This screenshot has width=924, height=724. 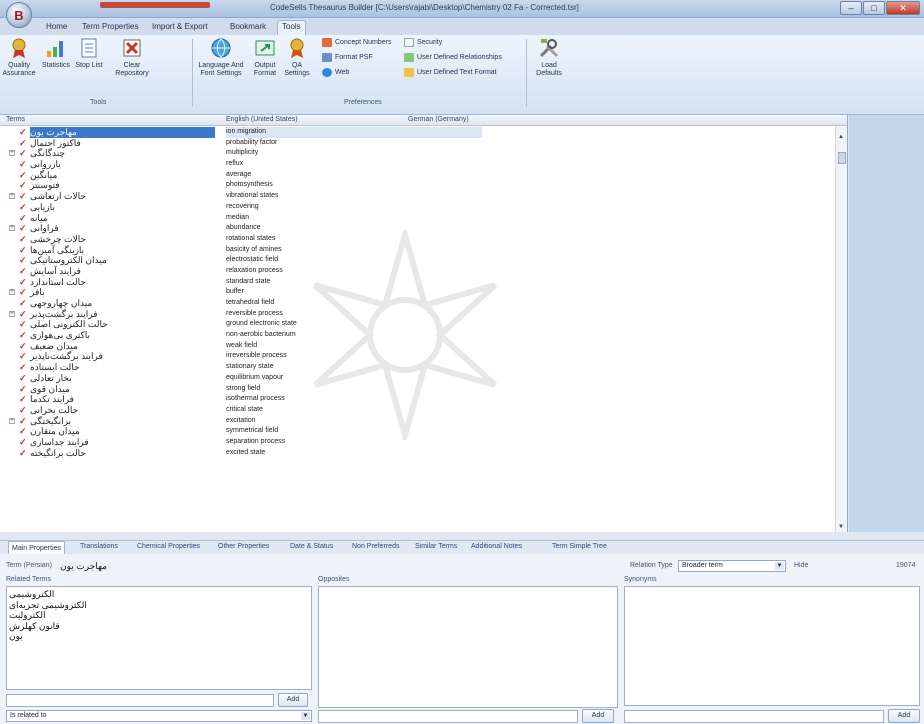 What do you see at coordinates (417, 292) in the screenshot?
I see `table-row: + ✓ بافر buffer` at bounding box center [417, 292].